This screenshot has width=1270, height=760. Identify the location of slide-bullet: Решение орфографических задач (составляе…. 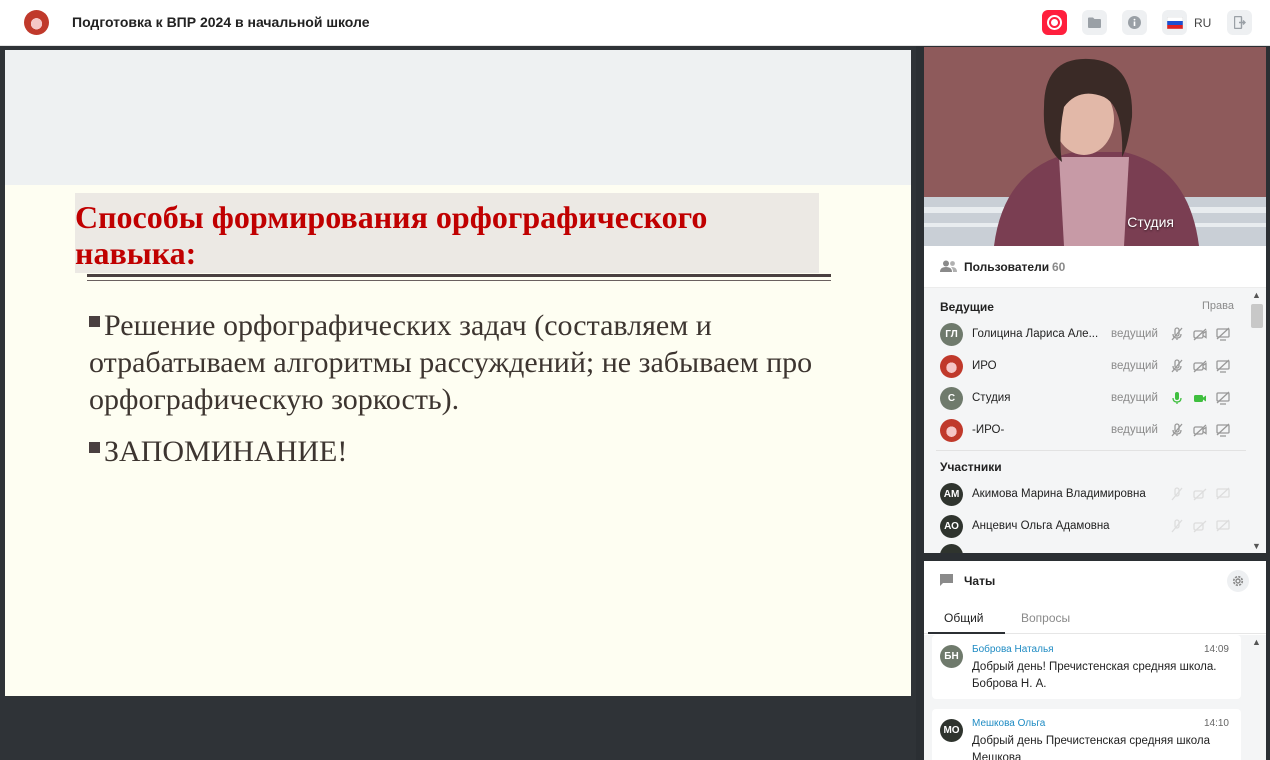
(451, 362).